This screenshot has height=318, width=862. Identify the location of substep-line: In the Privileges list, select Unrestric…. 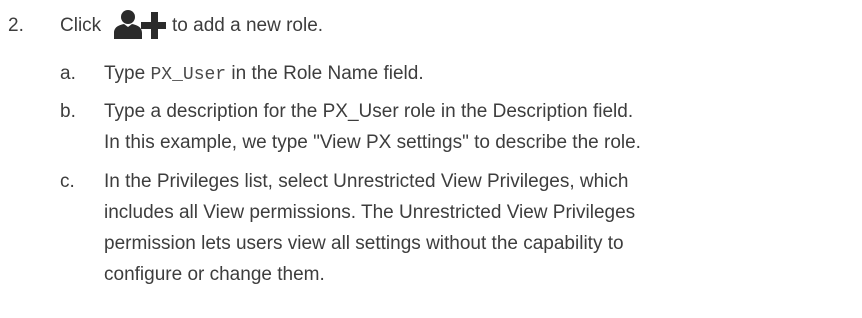
(366, 181).